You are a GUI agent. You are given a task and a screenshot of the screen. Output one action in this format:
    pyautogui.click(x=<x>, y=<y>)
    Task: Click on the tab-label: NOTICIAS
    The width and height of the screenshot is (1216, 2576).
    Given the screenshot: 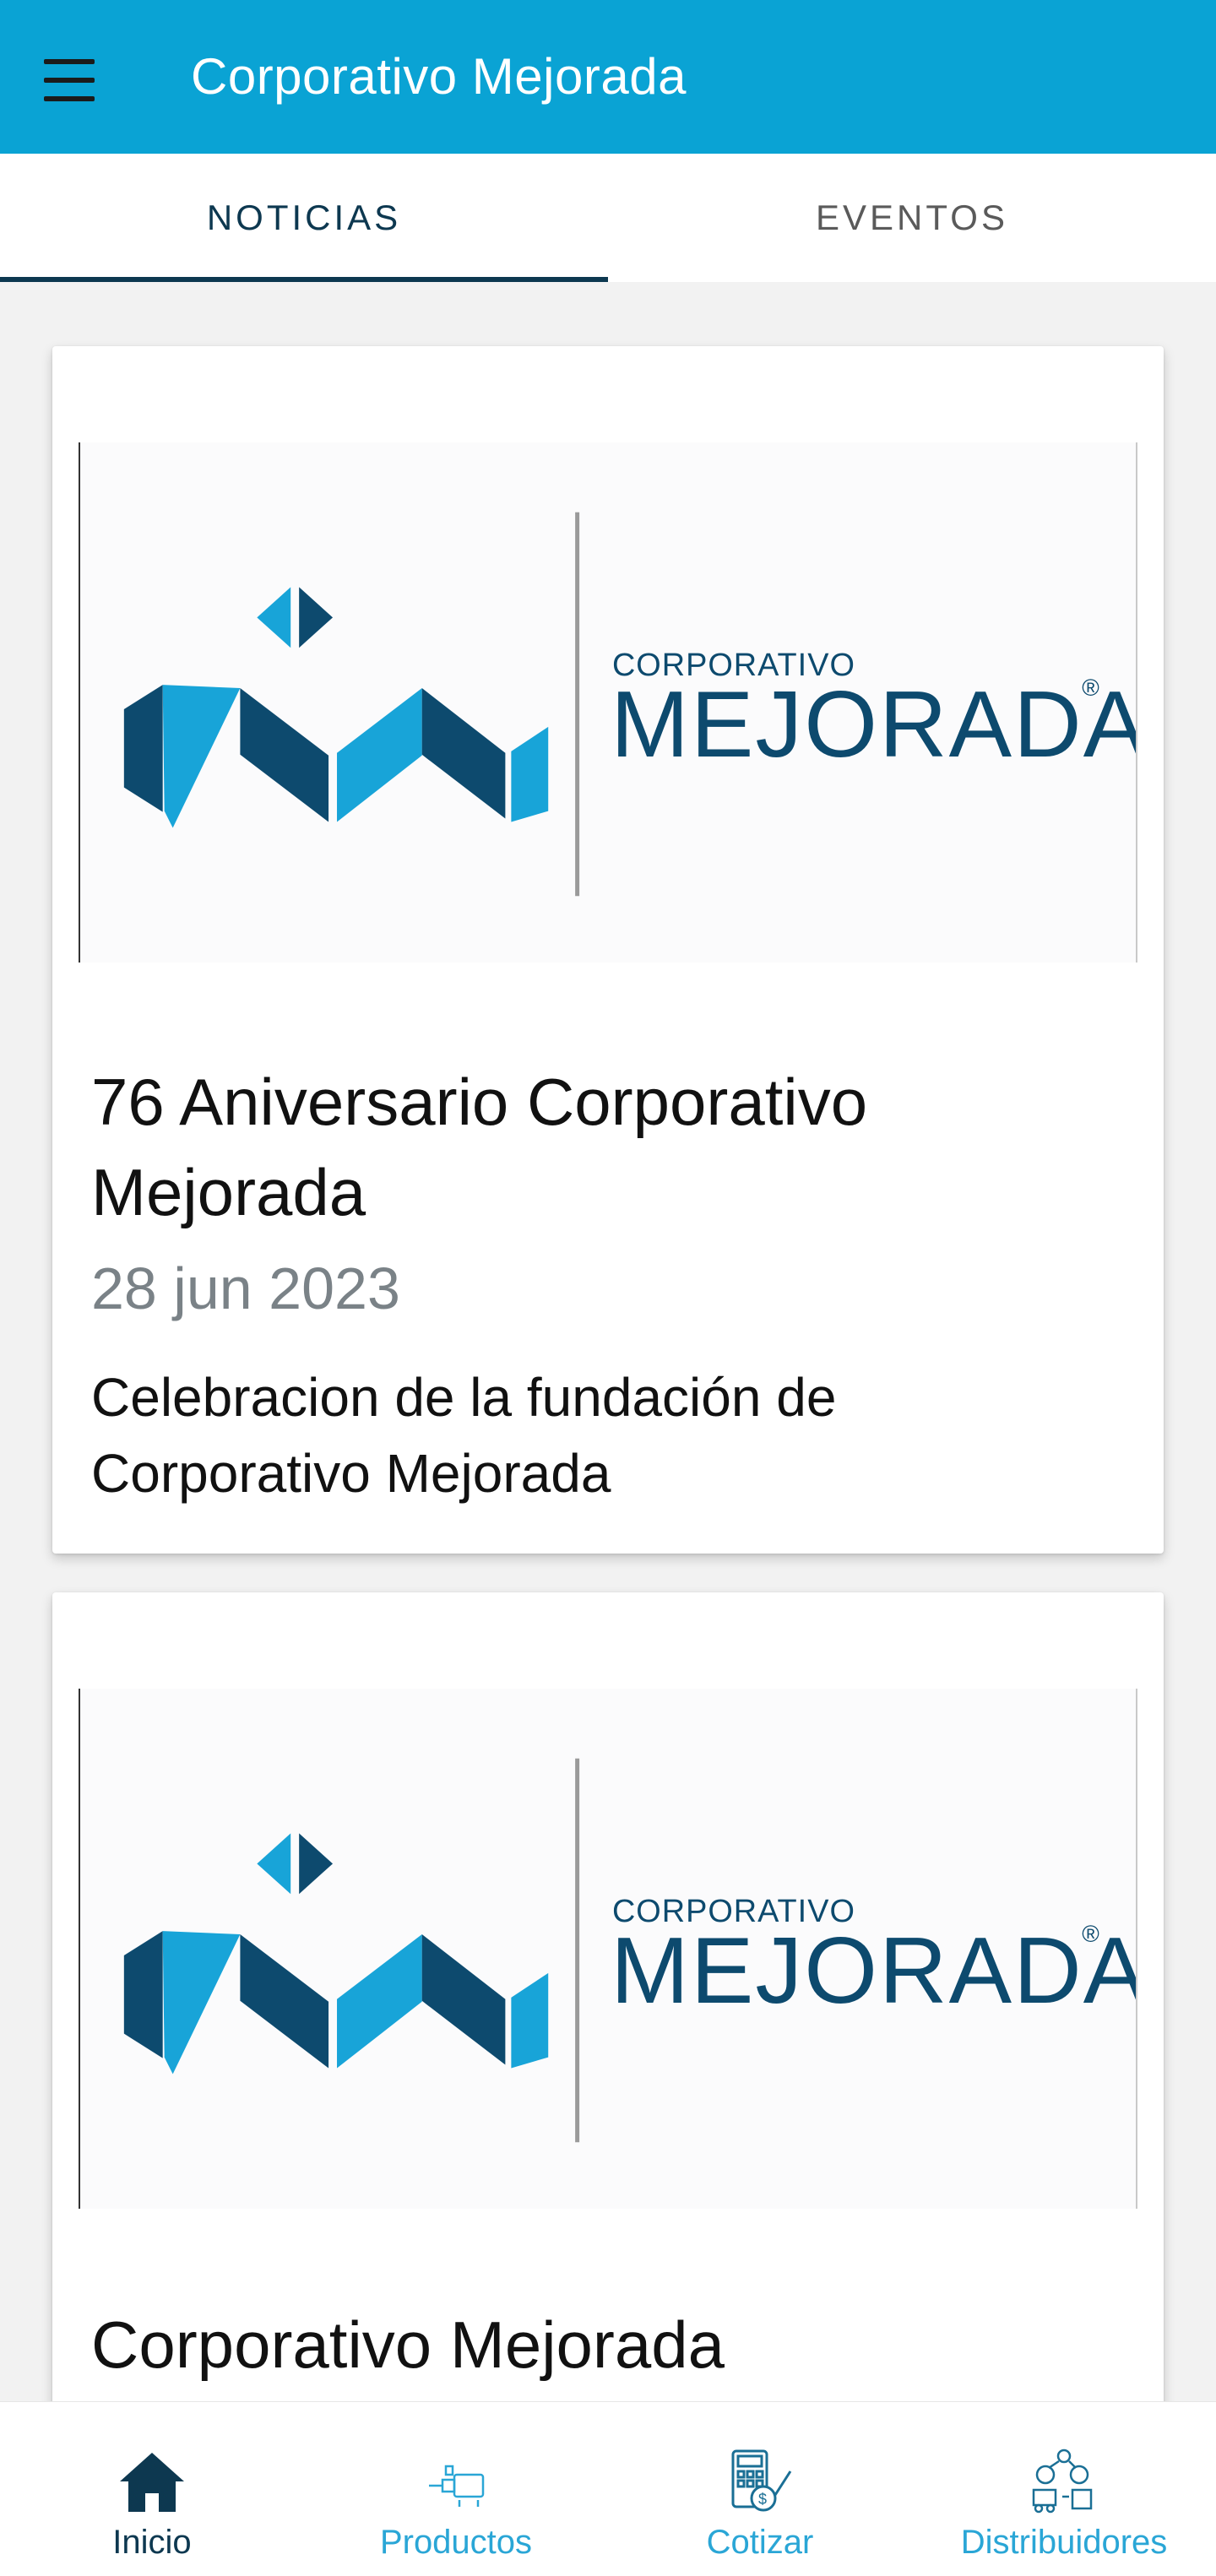 What is the action you would take?
    pyautogui.click(x=304, y=218)
    